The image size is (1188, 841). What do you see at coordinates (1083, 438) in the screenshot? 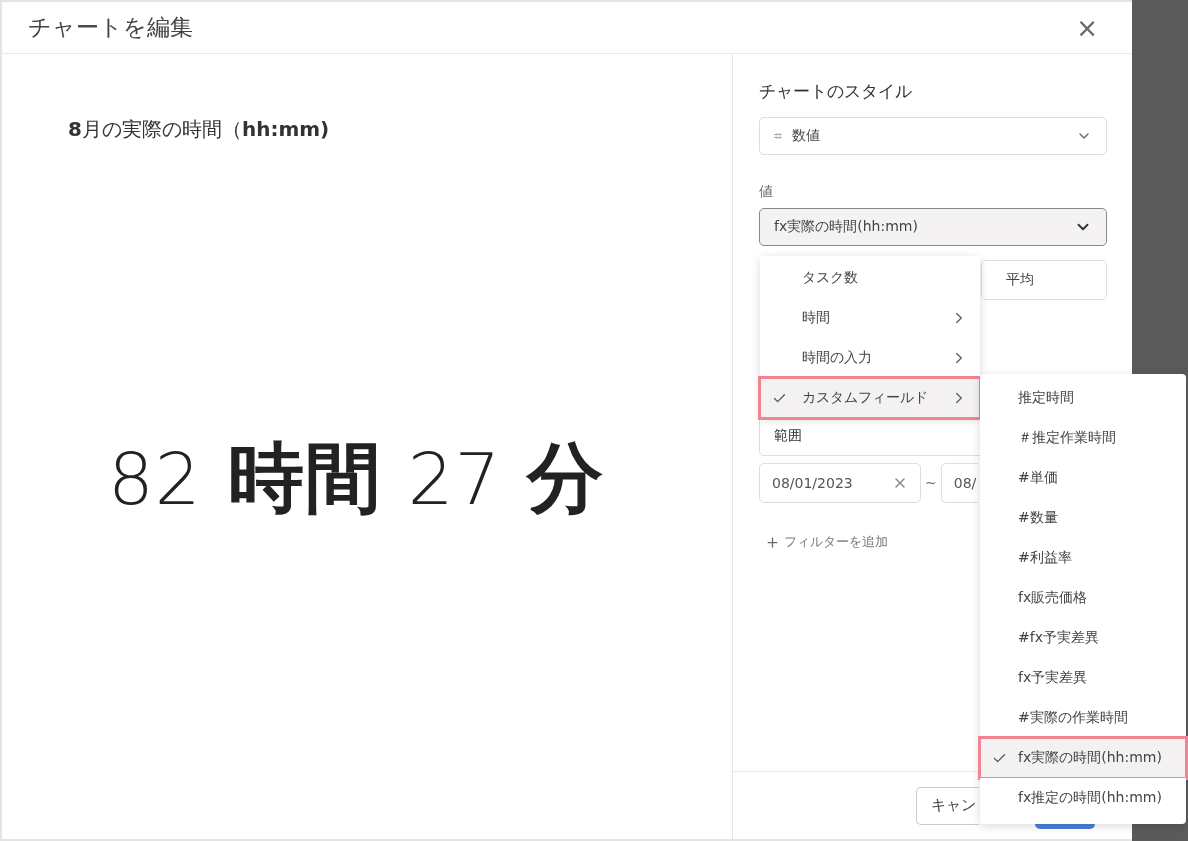
I see `submenu-item: ＃推定作業時間` at bounding box center [1083, 438].